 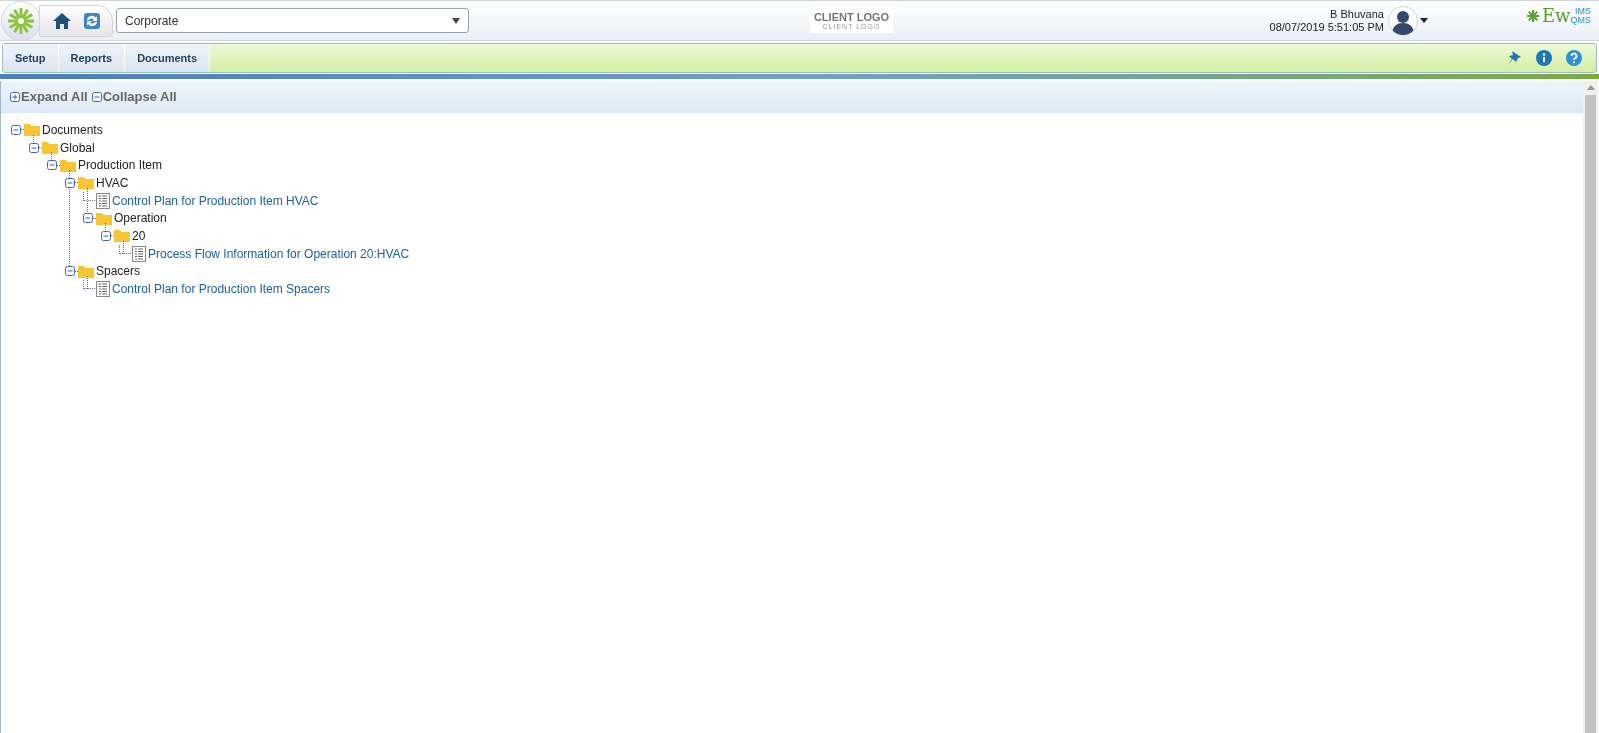 What do you see at coordinates (92, 58) in the screenshot?
I see `menu-tab: Reports` at bounding box center [92, 58].